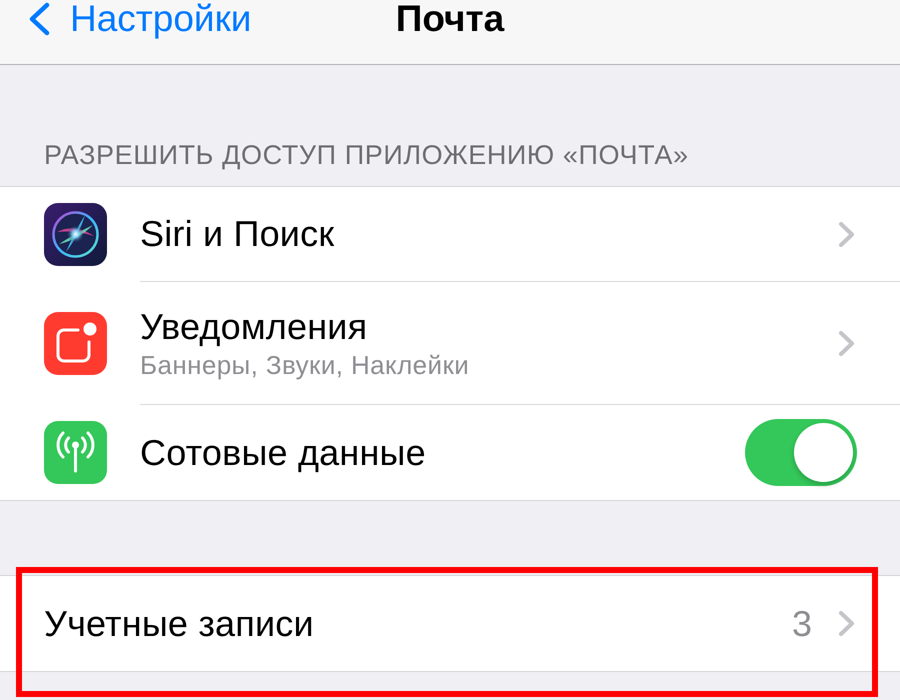 This screenshot has width=900, height=700. Describe the element at coordinates (126, 19) in the screenshot. I see `back-button: Настройки` at that location.